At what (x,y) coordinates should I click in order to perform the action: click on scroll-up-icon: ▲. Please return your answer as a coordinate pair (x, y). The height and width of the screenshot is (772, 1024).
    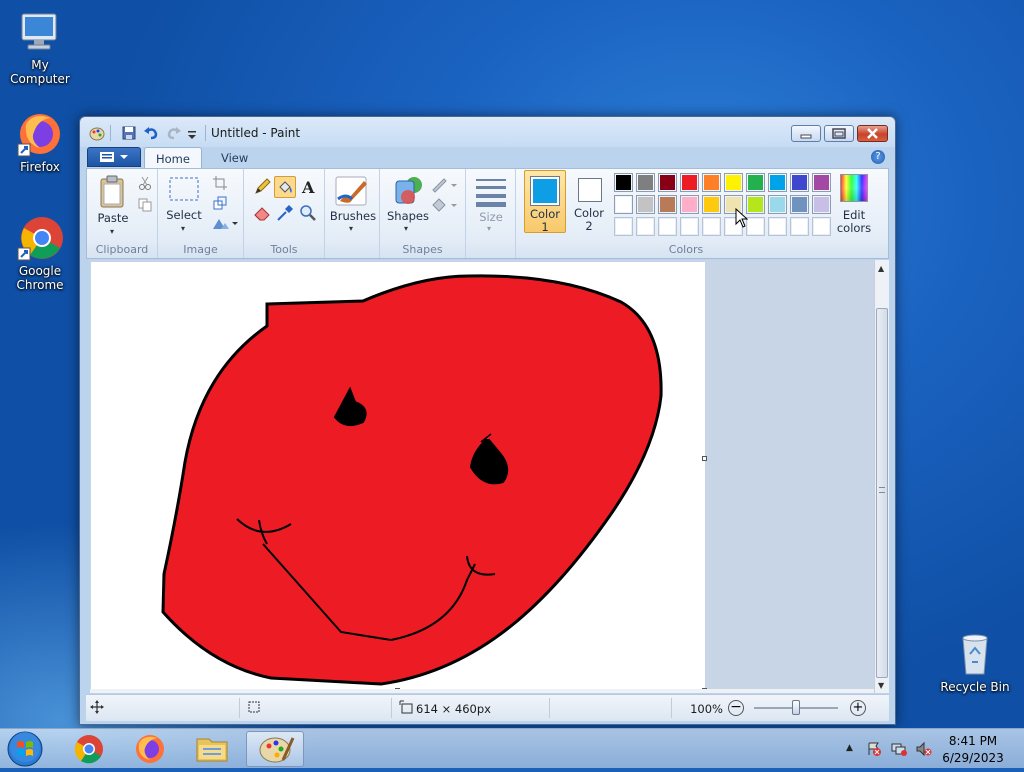
    Looking at the image, I should click on (881, 268).